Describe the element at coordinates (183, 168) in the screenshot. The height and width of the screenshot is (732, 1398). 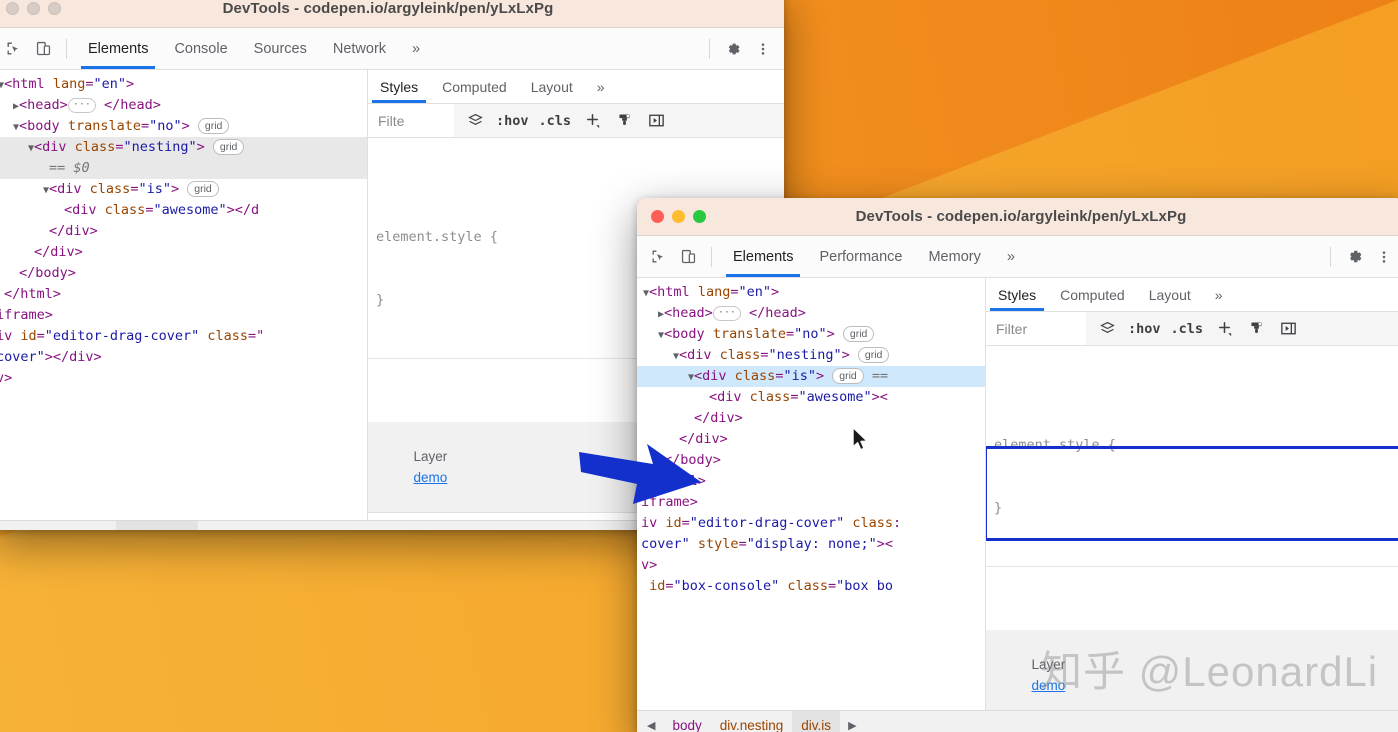
I see `dom-tree-row: == $0` at that location.